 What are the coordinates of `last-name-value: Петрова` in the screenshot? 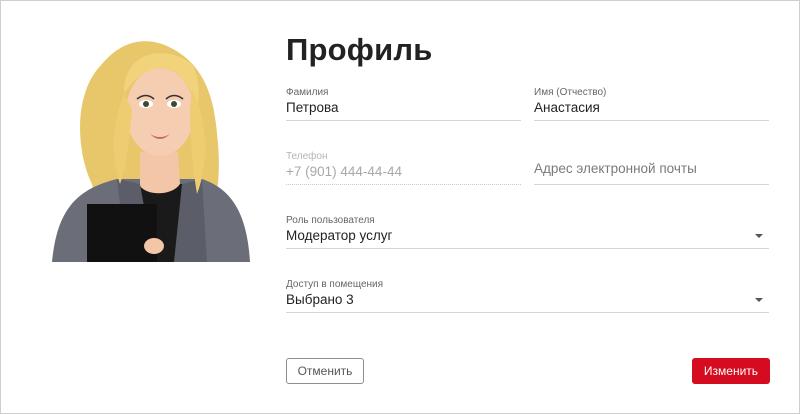 It's located at (403, 108).